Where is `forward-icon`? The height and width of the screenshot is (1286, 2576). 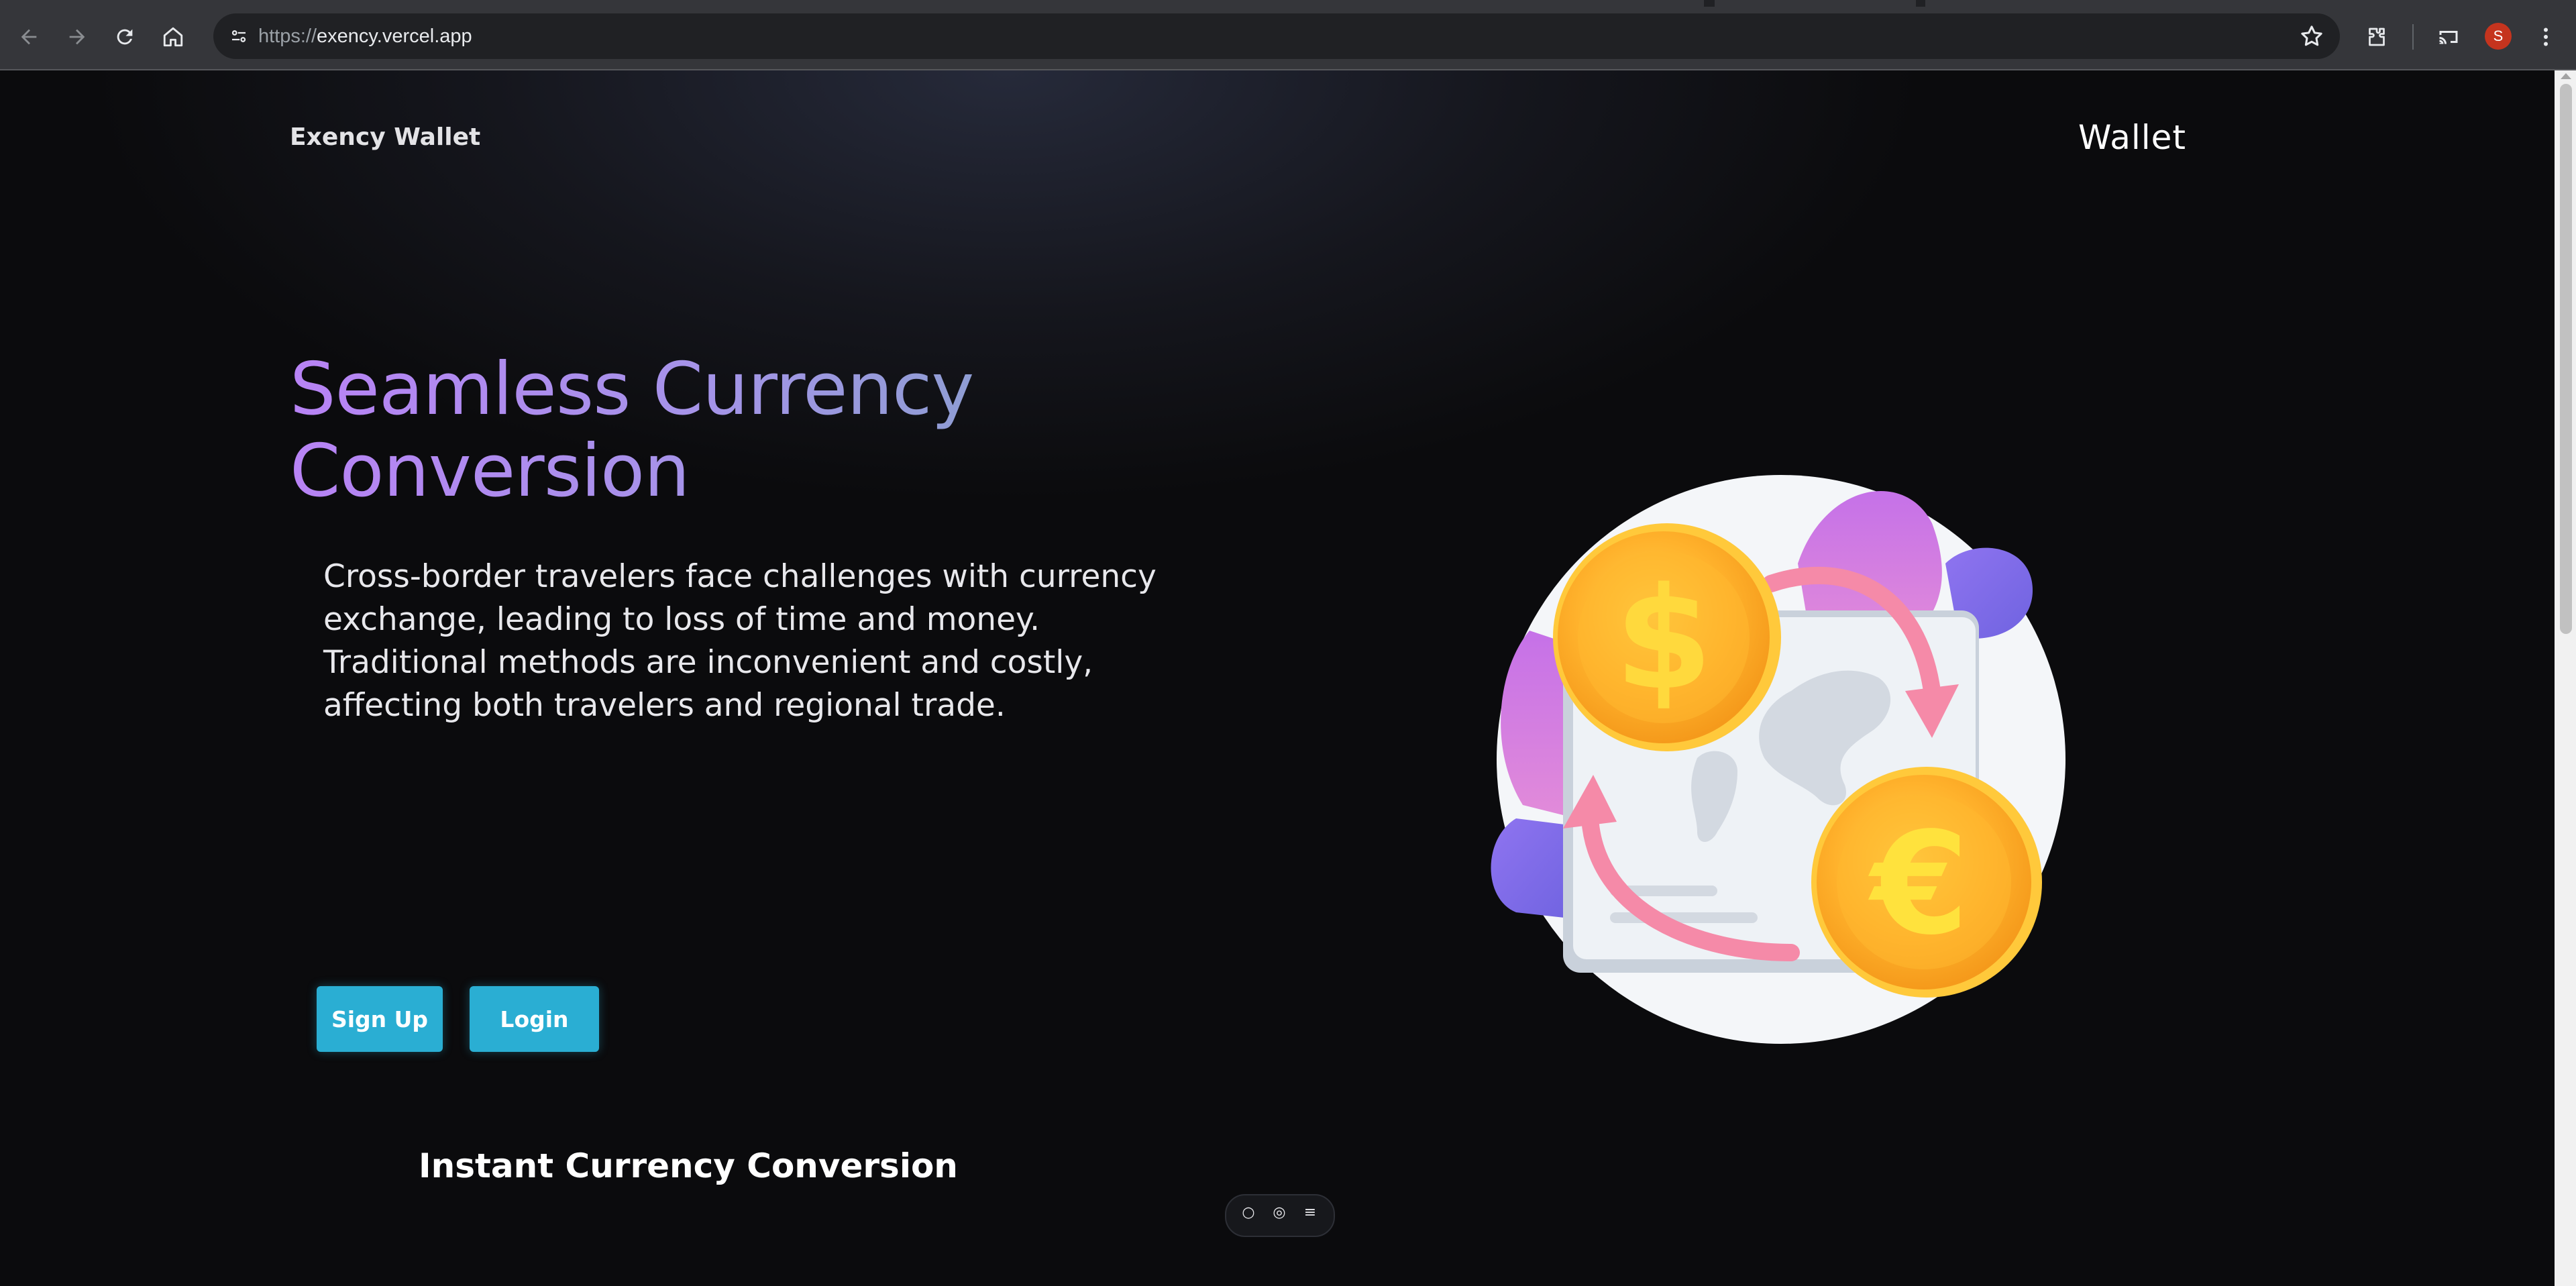 forward-icon is located at coordinates (77, 37).